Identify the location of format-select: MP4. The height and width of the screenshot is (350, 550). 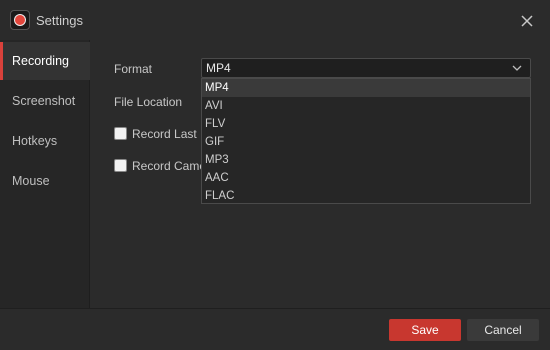
(366, 68).